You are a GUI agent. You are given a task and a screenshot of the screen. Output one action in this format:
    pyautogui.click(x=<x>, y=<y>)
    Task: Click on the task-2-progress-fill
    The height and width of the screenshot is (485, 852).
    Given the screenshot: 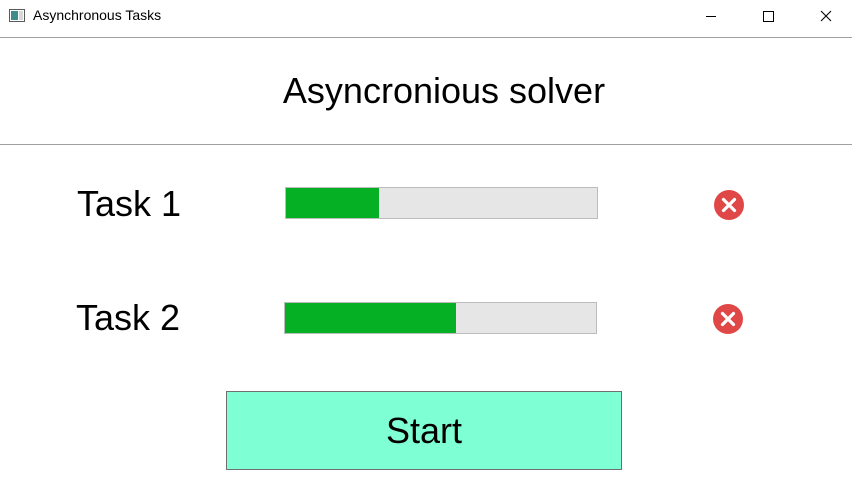 What is the action you would take?
    pyautogui.click(x=371, y=318)
    